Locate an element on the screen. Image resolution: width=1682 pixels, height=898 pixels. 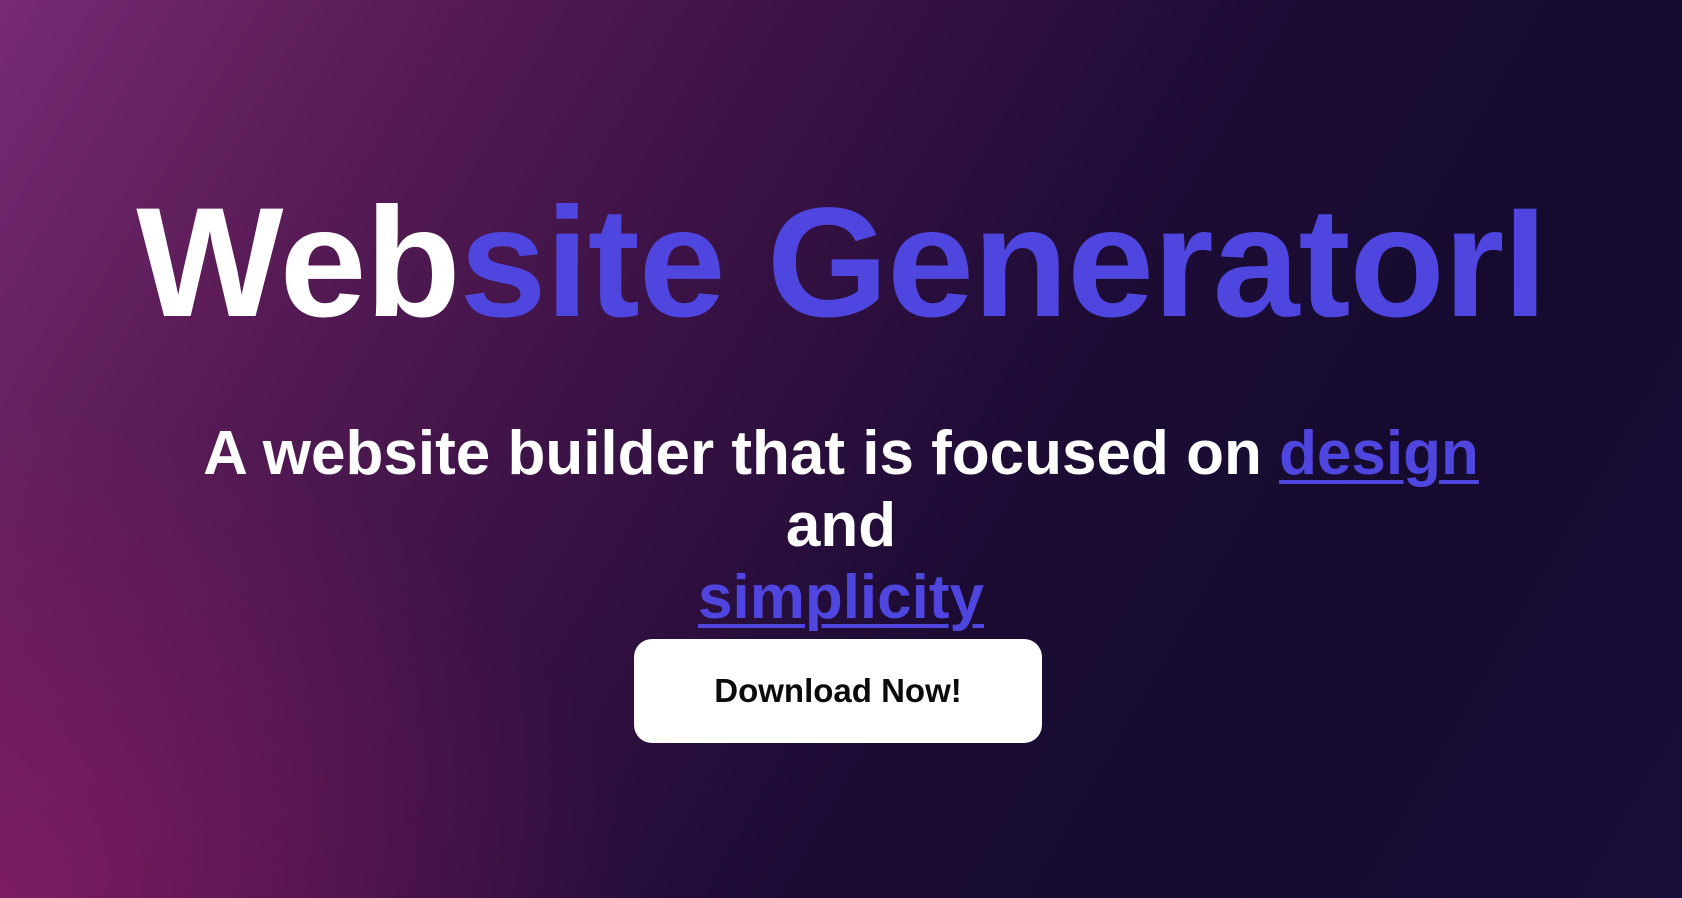
download-button: Download Now! is located at coordinates (838, 691).